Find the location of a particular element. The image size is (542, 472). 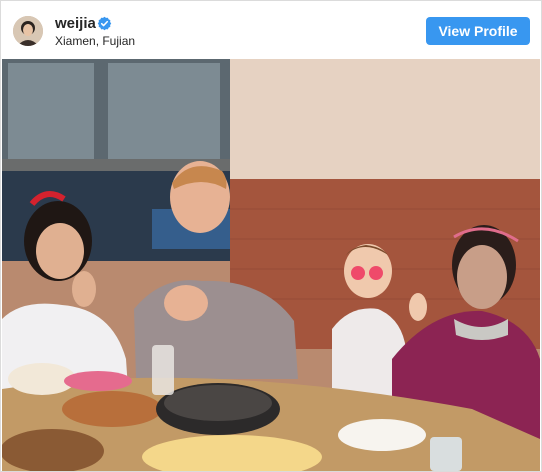

view-profile-button: View Profile is located at coordinates (478, 31).